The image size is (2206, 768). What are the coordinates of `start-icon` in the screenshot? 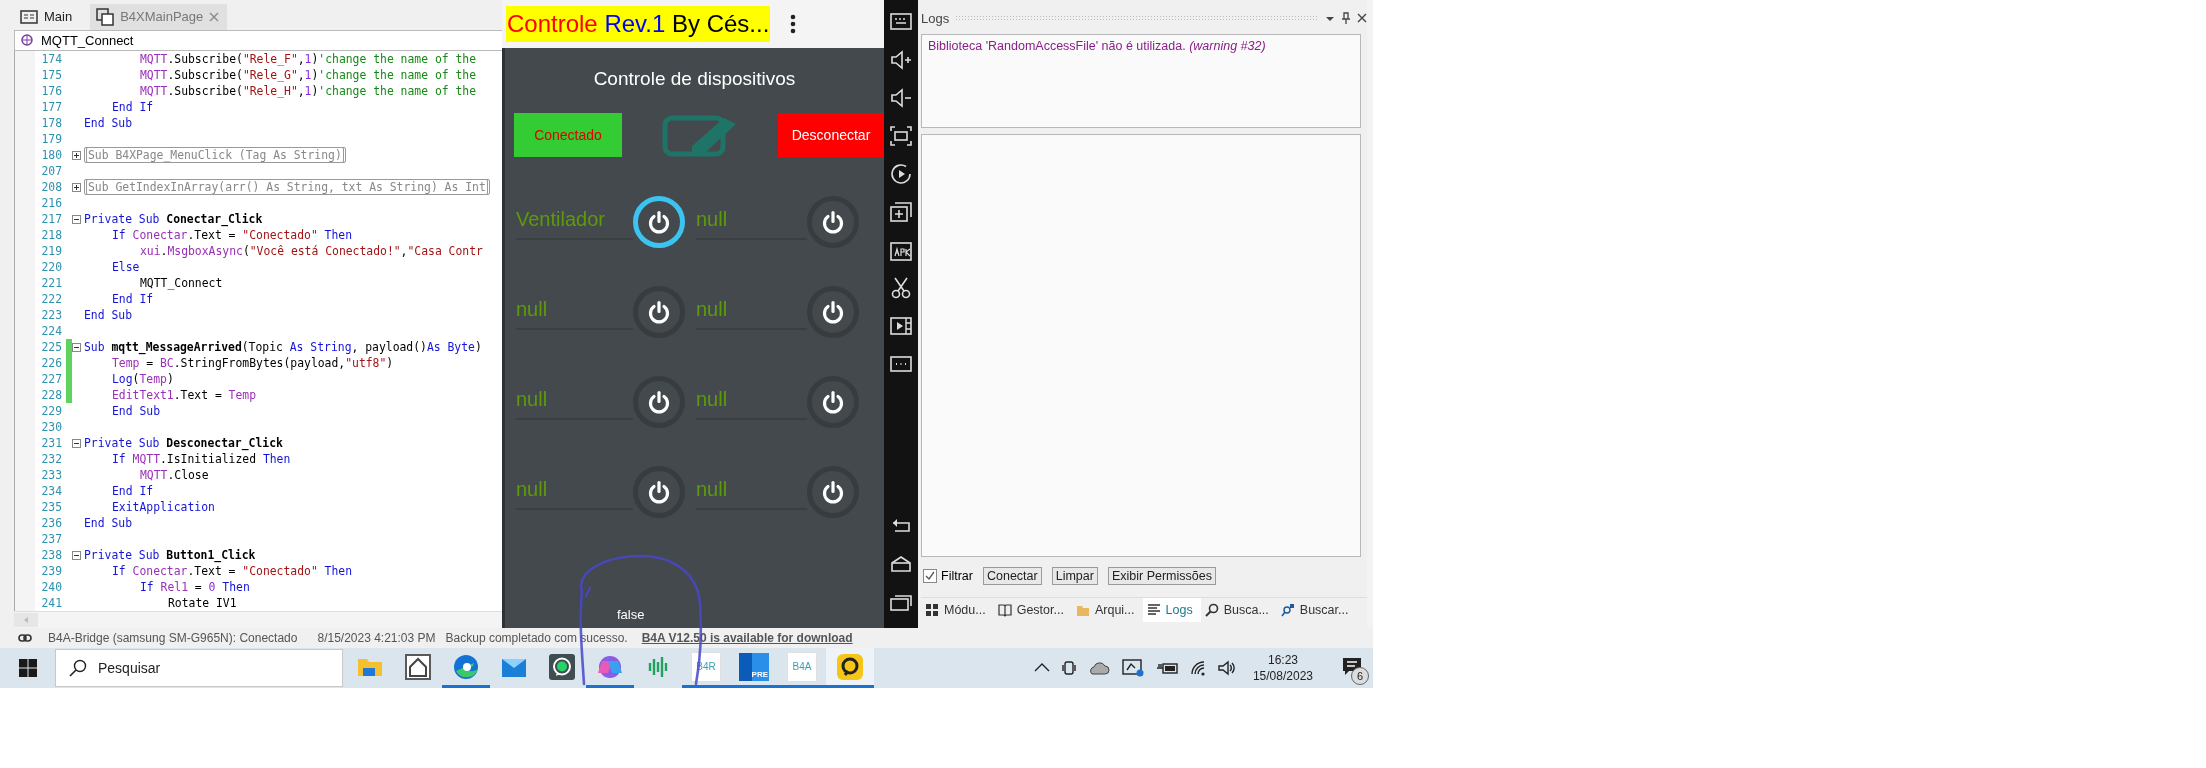 It's located at (27, 668).